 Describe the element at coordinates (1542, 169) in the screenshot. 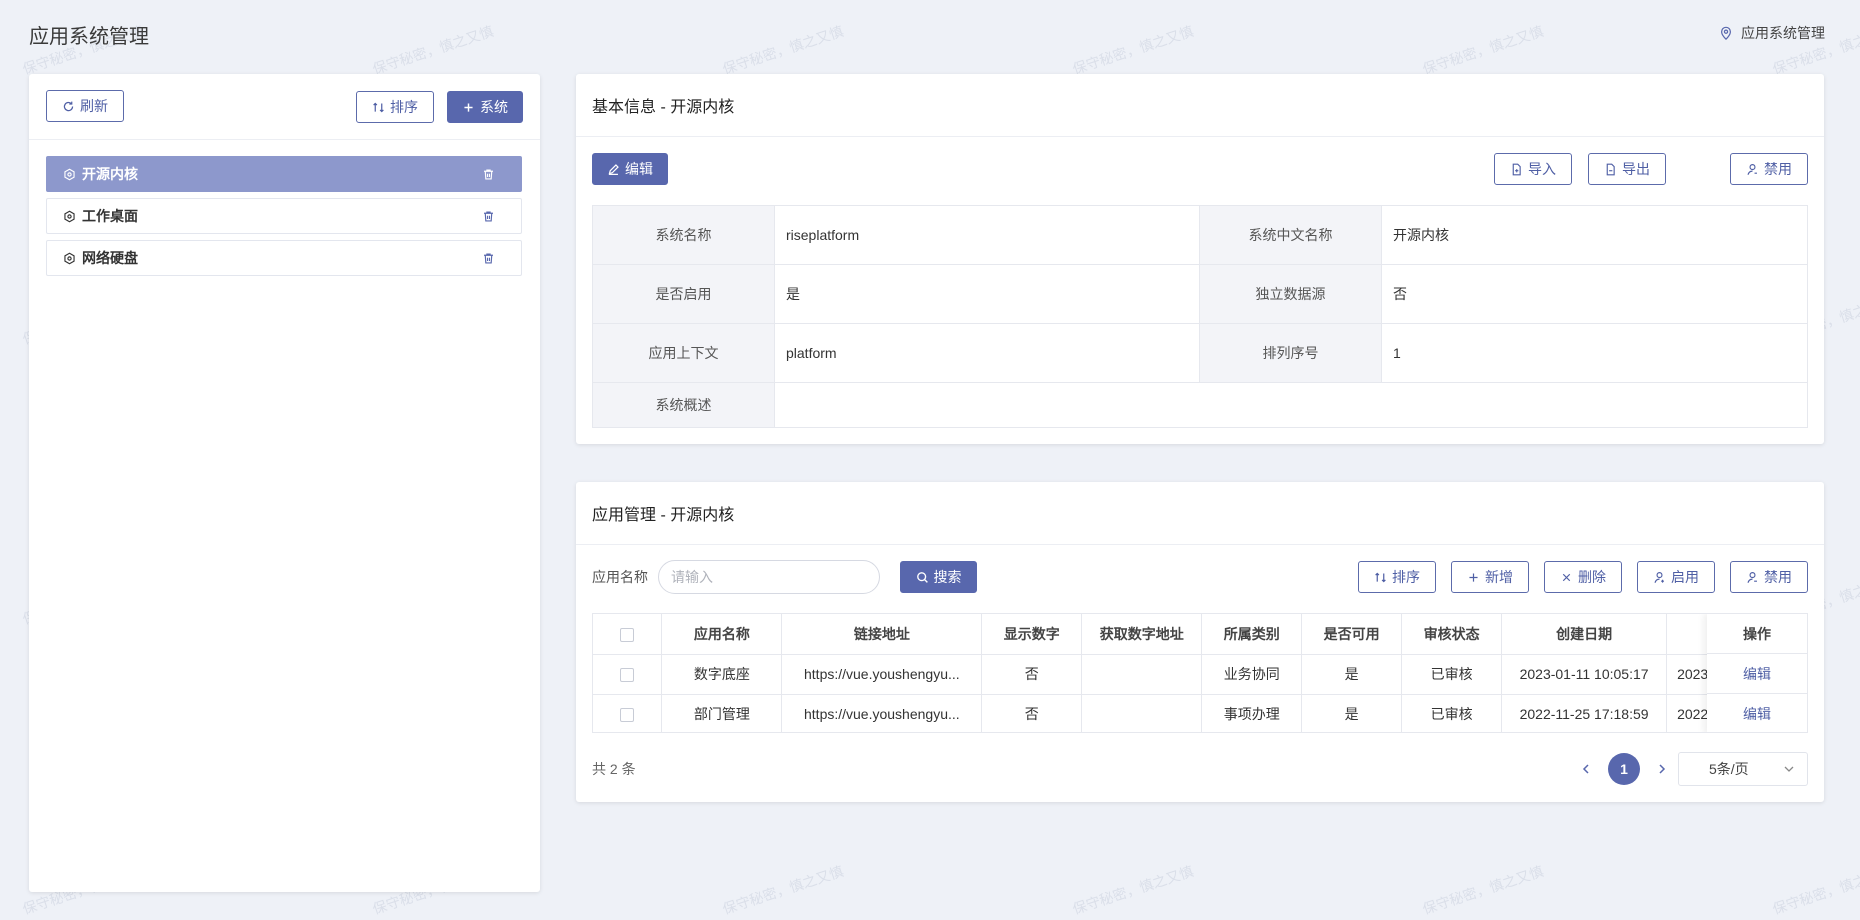

I see `import-label: 导入` at that location.